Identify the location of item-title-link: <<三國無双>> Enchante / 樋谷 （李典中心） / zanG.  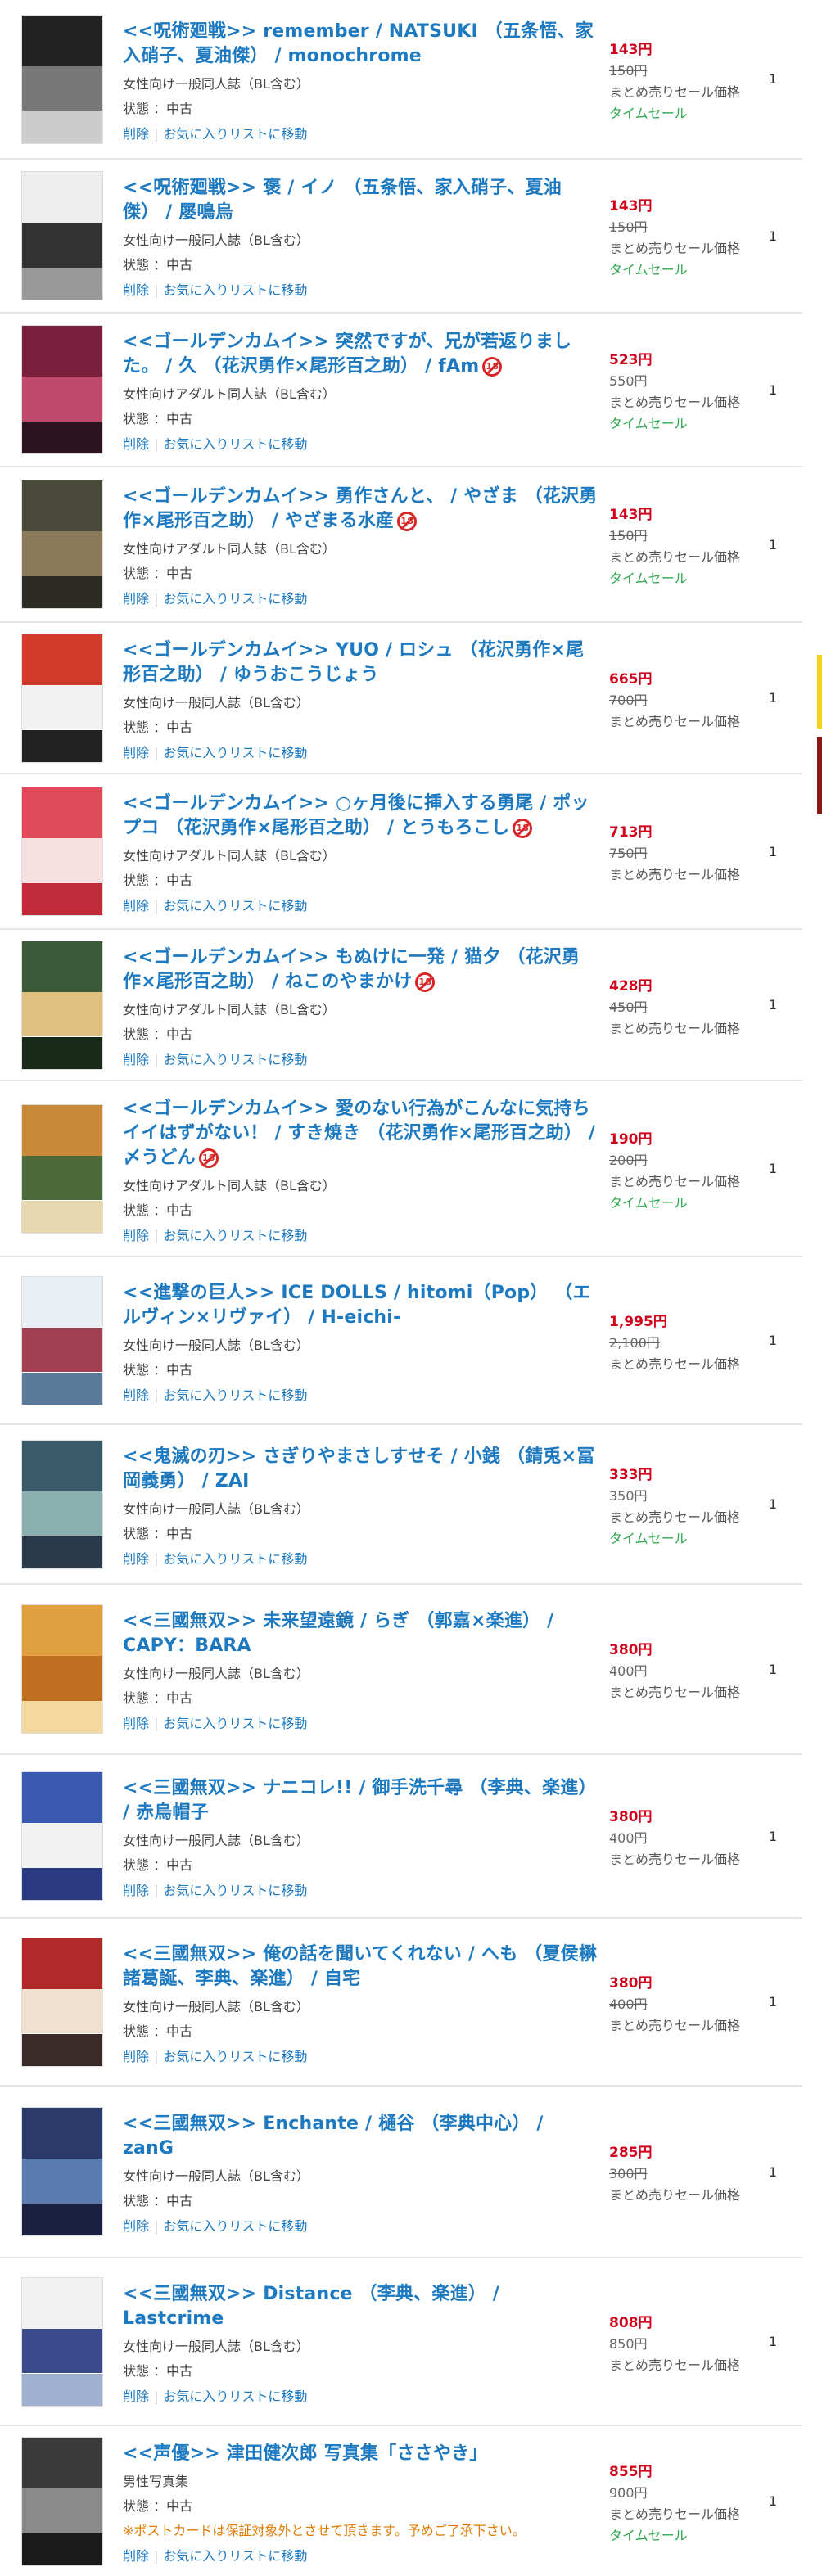
(361, 2136).